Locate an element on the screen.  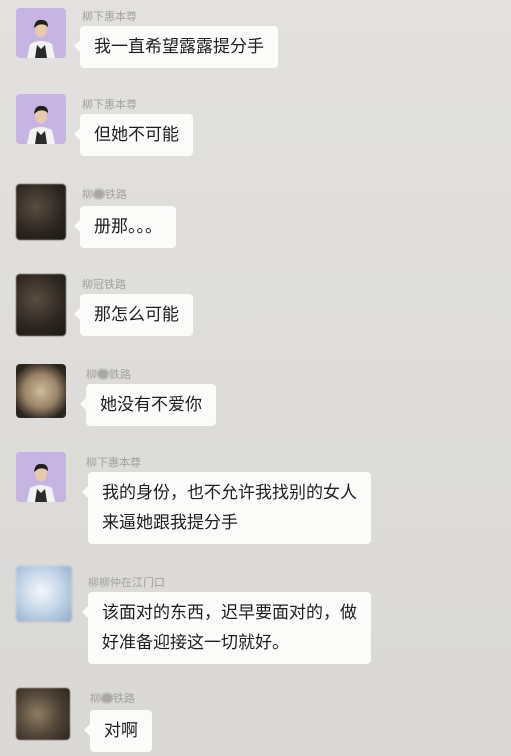
message-bubble: 册那。。。 is located at coordinates (125, 227).